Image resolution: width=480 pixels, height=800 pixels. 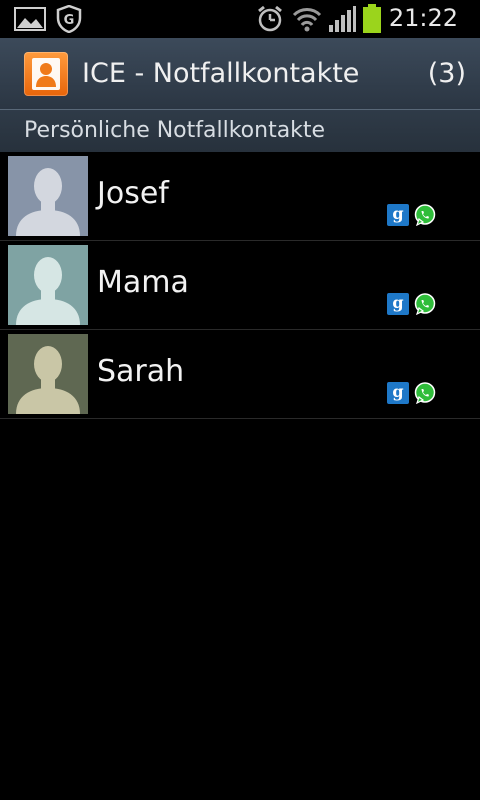 What do you see at coordinates (423, 18) in the screenshot?
I see `clock-time: 21:22` at bounding box center [423, 18].